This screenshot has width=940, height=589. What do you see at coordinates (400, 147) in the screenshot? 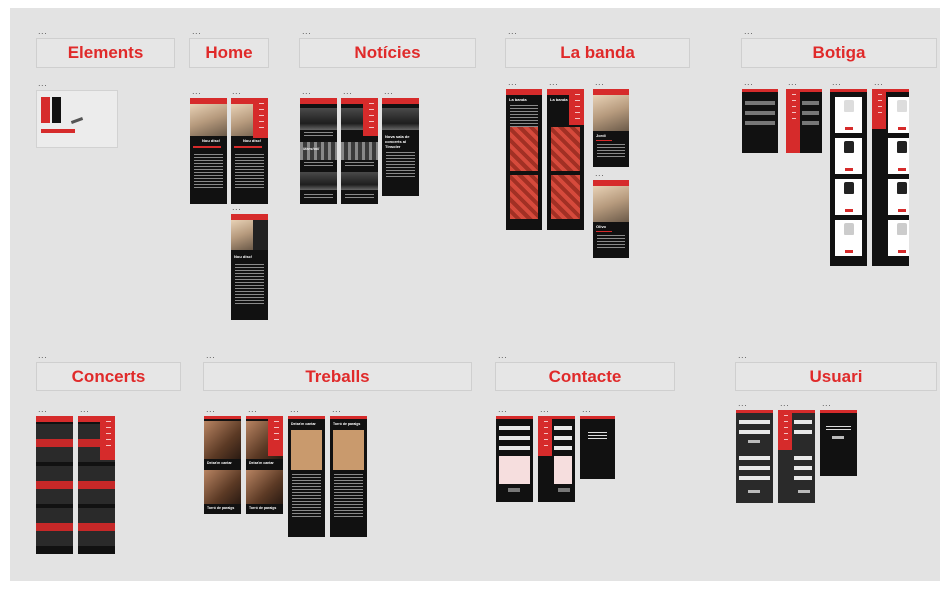
I see `noticies-frame-article: Nova sala de concerts al Tinsoler` at bounding box center [400, 147].